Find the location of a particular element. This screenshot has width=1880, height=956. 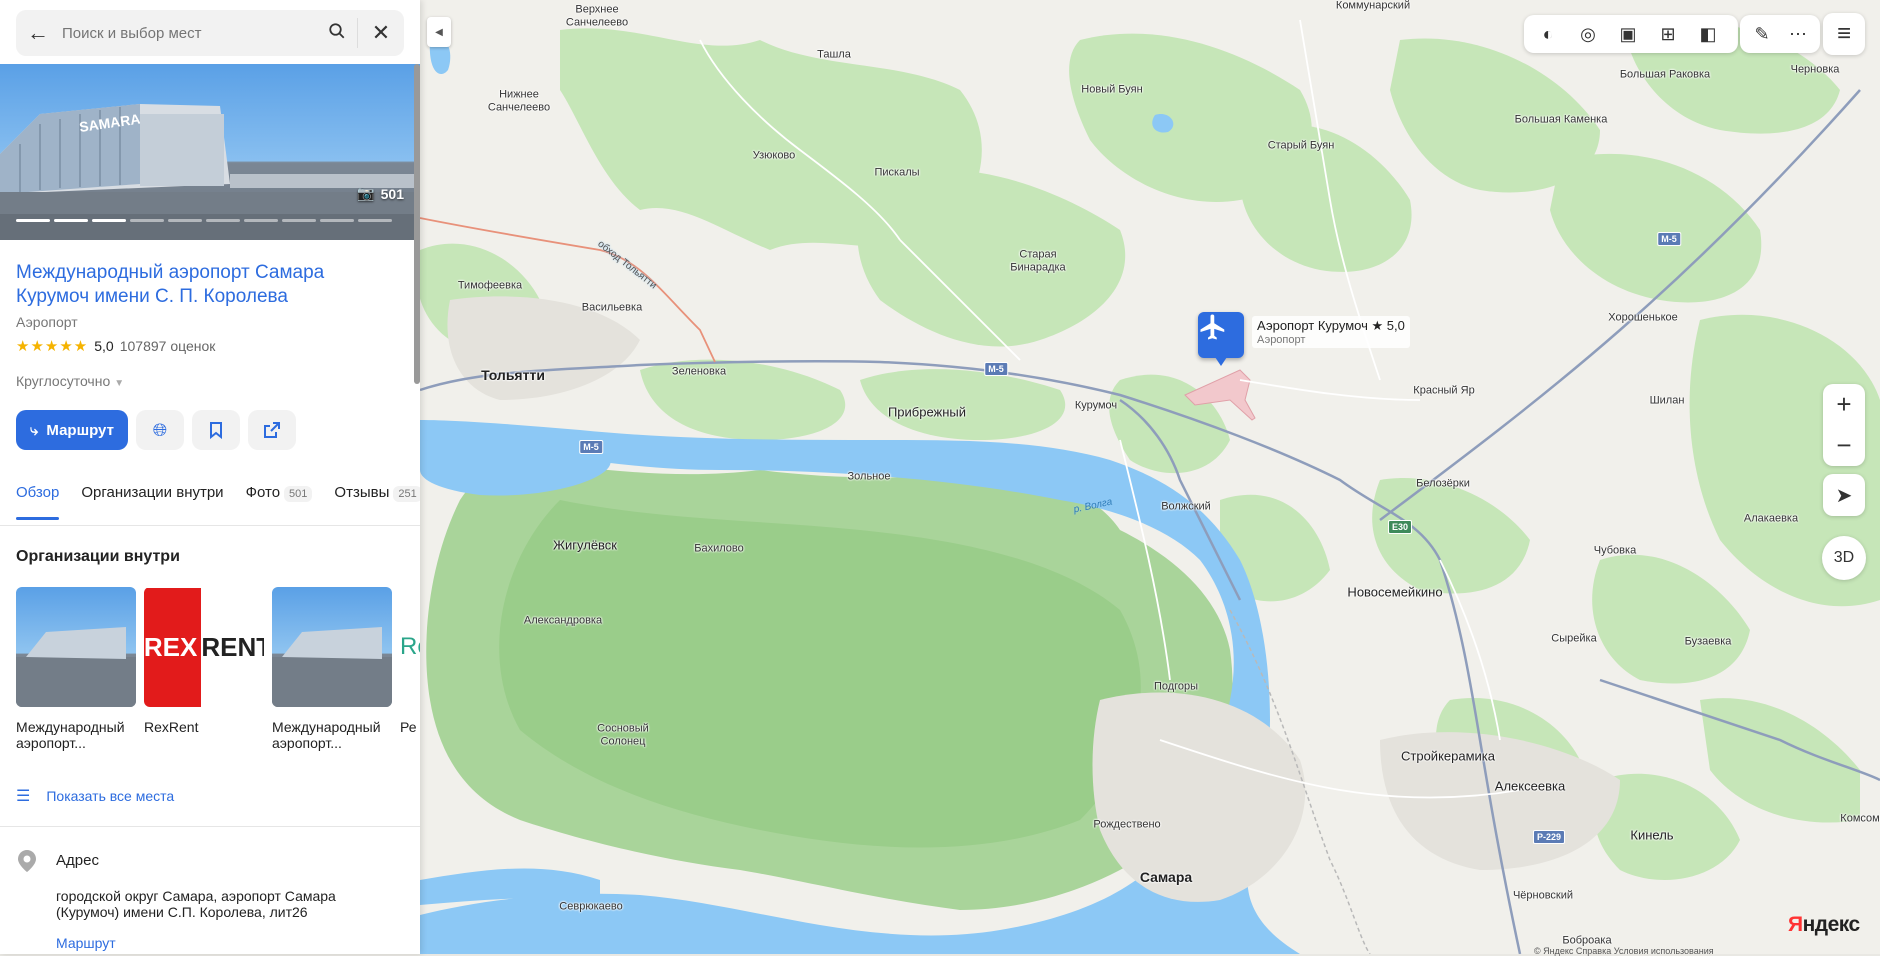

map-label: Пискалы is located at coordinates (897, 172).